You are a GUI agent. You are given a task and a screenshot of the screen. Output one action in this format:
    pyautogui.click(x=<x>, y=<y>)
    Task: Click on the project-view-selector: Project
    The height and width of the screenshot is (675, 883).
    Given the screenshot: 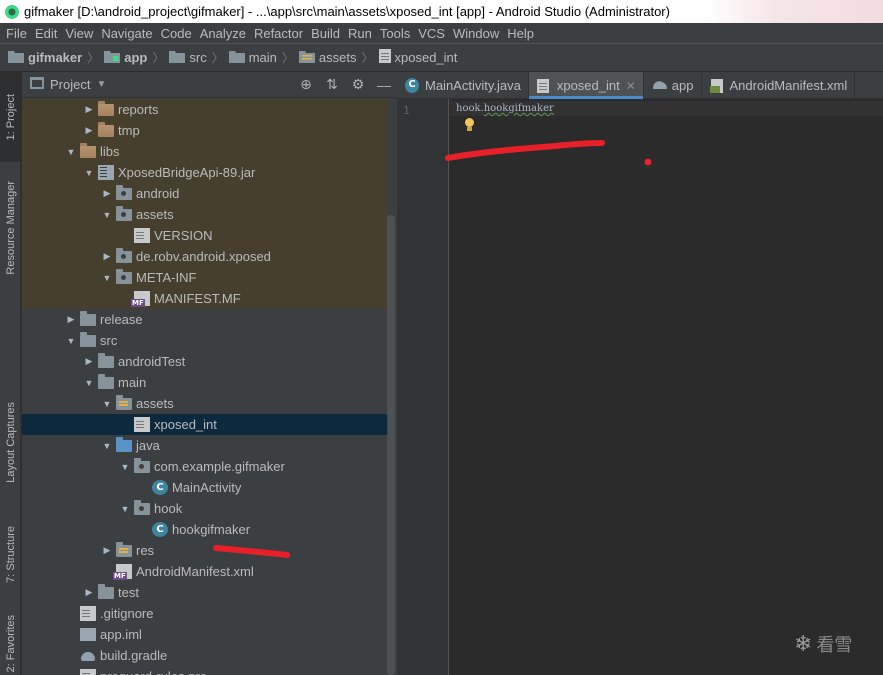 What is the action you would take?
    pyautogui.click(x=70, y=84)
    